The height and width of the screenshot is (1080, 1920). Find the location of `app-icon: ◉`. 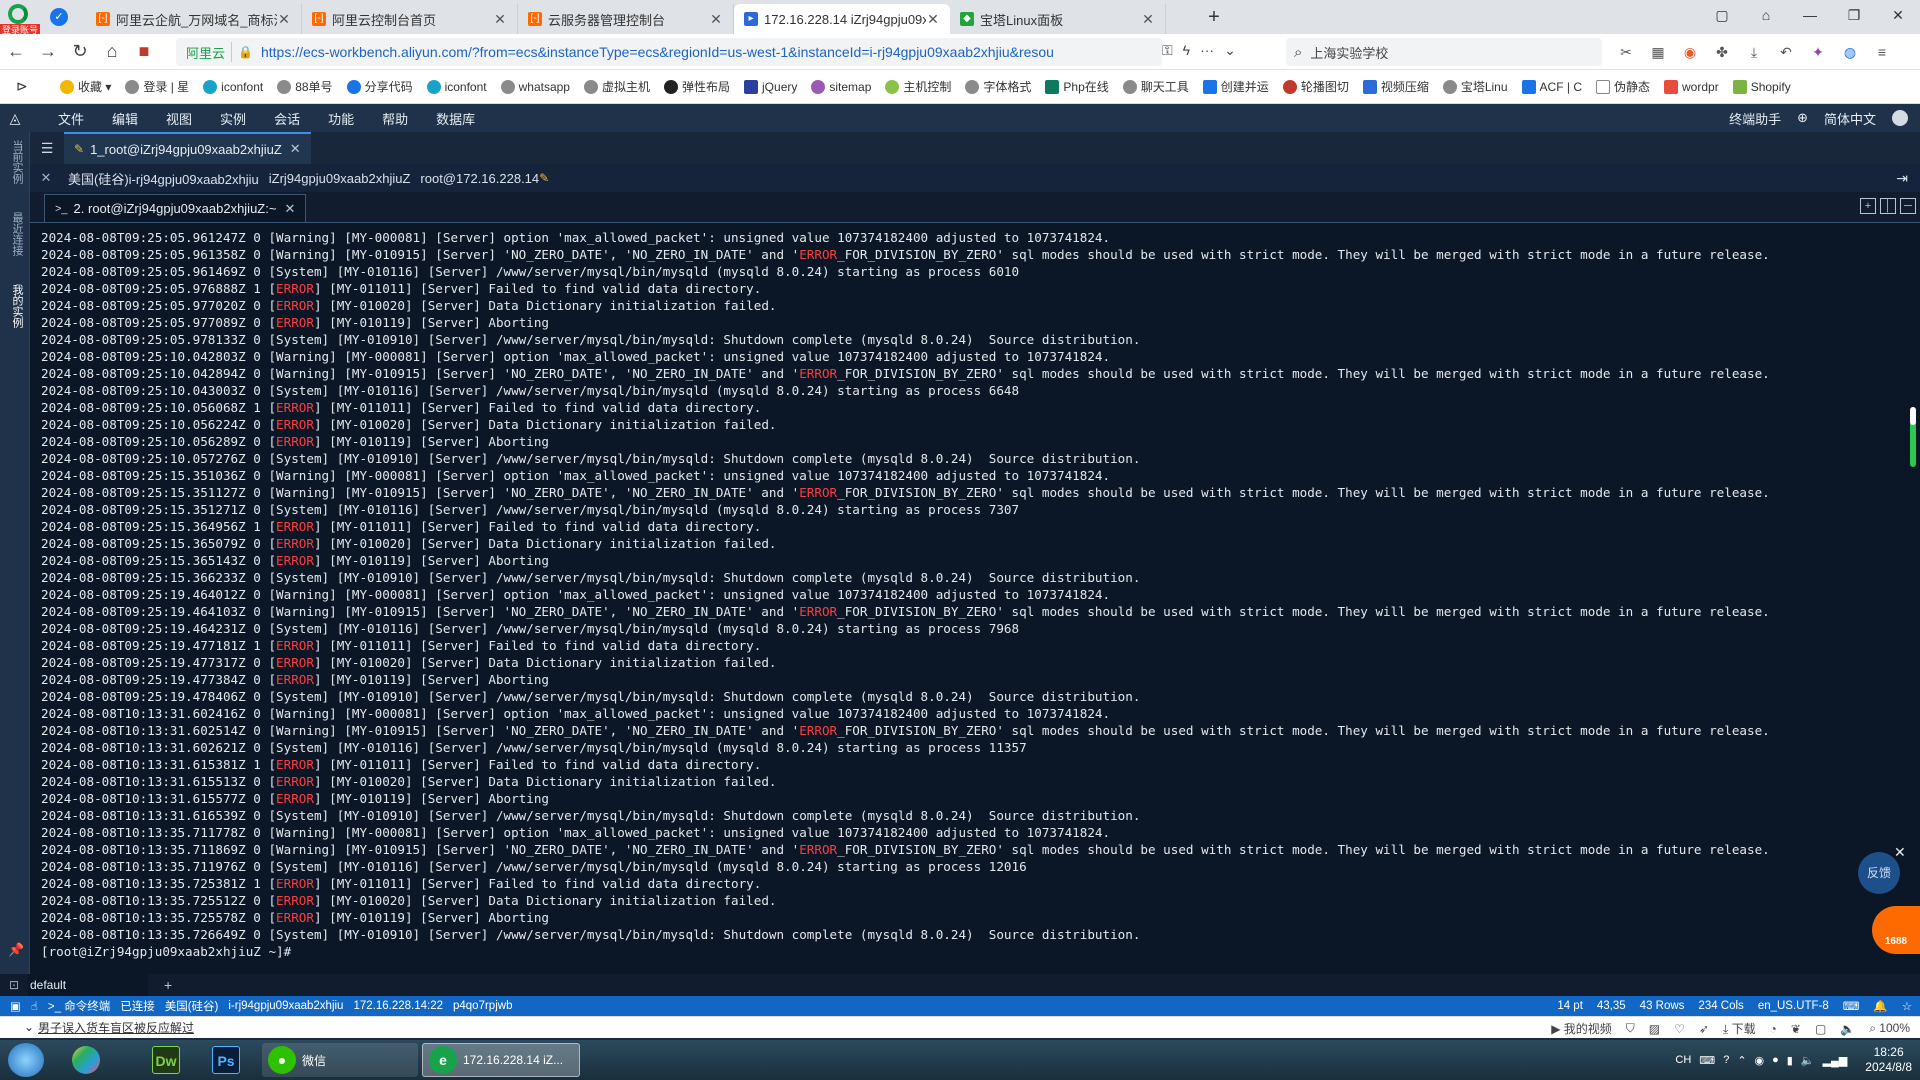

app-icon: ◉ is located at coordinates (1690, 52).